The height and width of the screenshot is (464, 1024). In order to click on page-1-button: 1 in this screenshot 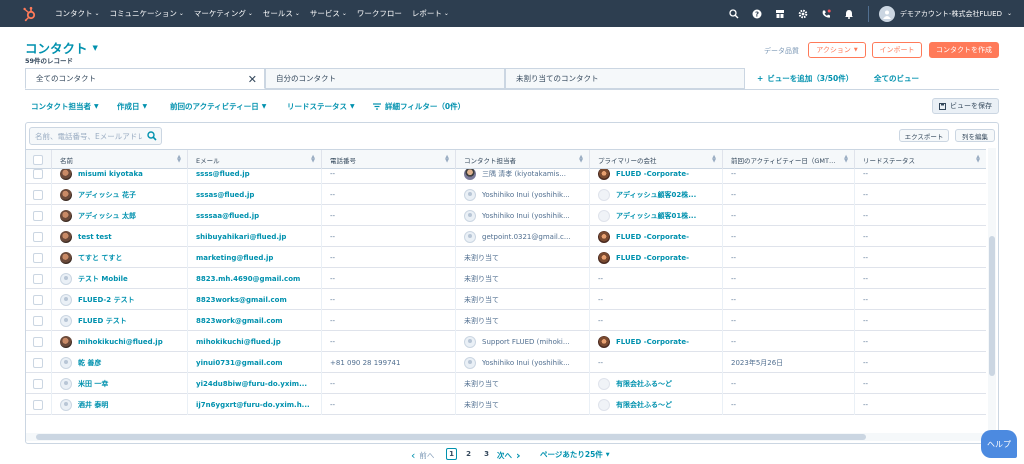, I will do `click(451, 454)`.